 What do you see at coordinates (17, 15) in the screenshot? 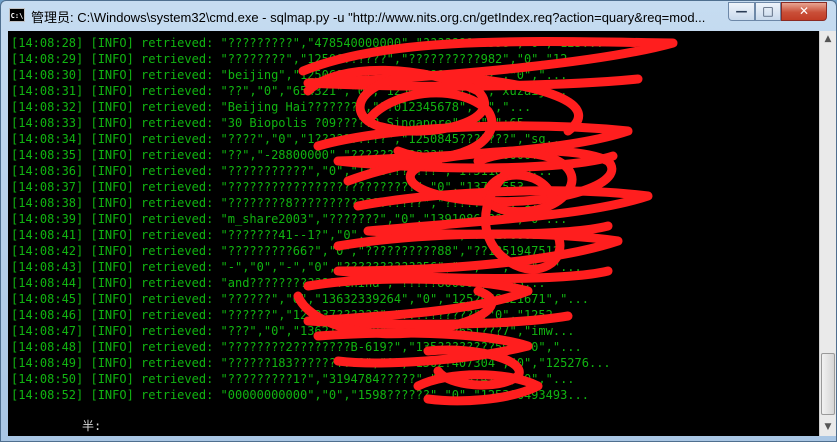
I see `cmd-icon: C:\` at bounding box center [17, 15].